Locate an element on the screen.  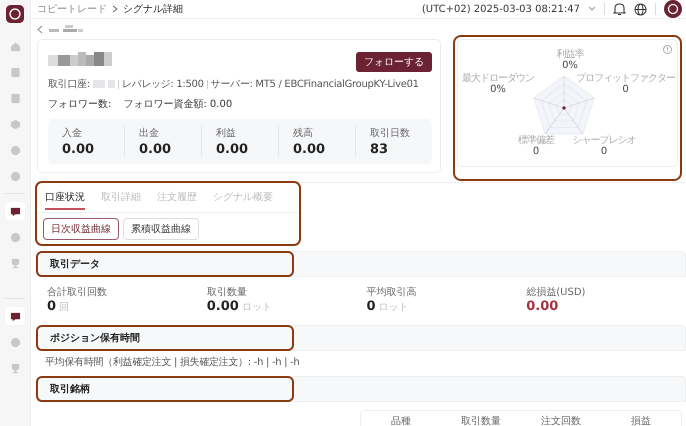
stat-value: 83 is located at coordinates (380, 149).